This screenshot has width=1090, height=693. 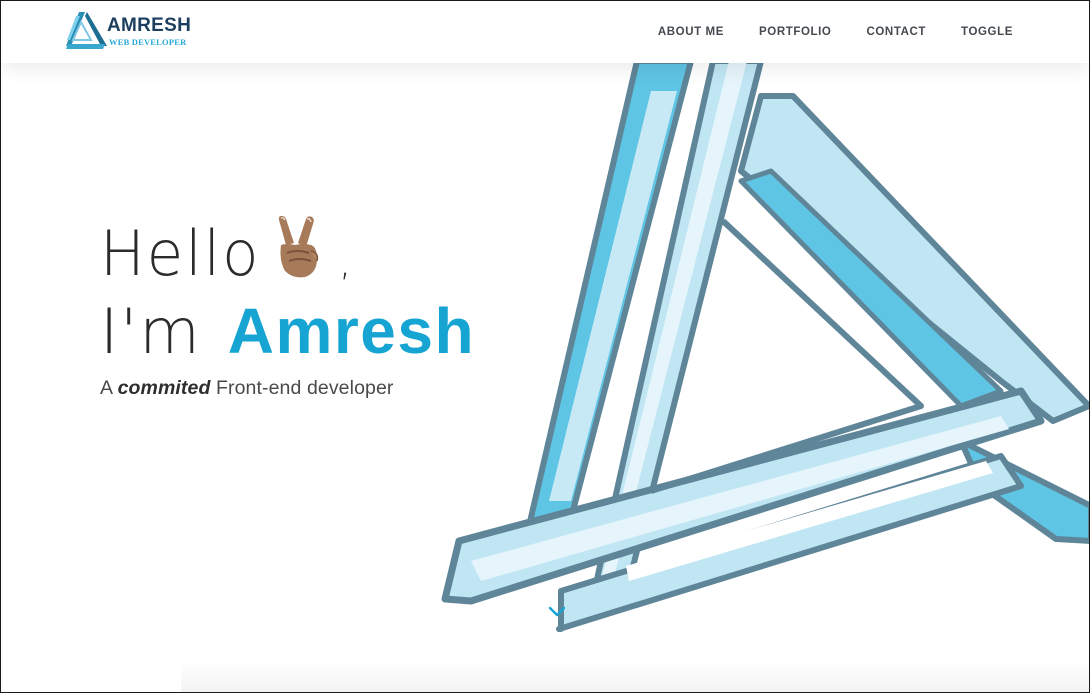 I want to click on greeting-comma: ,, so click(x=345, y=262).